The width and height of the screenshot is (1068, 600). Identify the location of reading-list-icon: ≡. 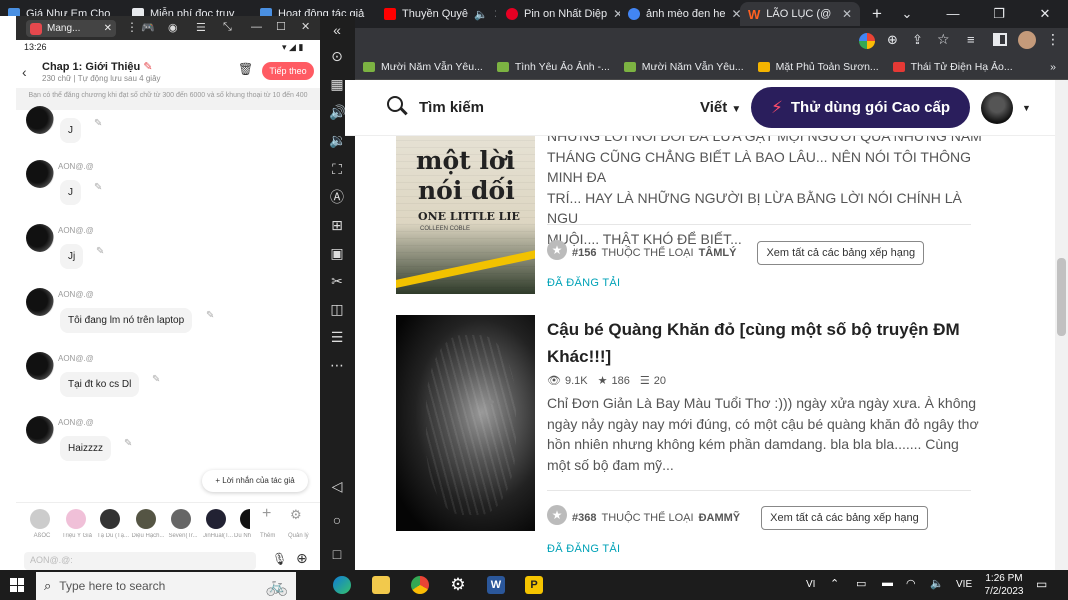
(971, 39).